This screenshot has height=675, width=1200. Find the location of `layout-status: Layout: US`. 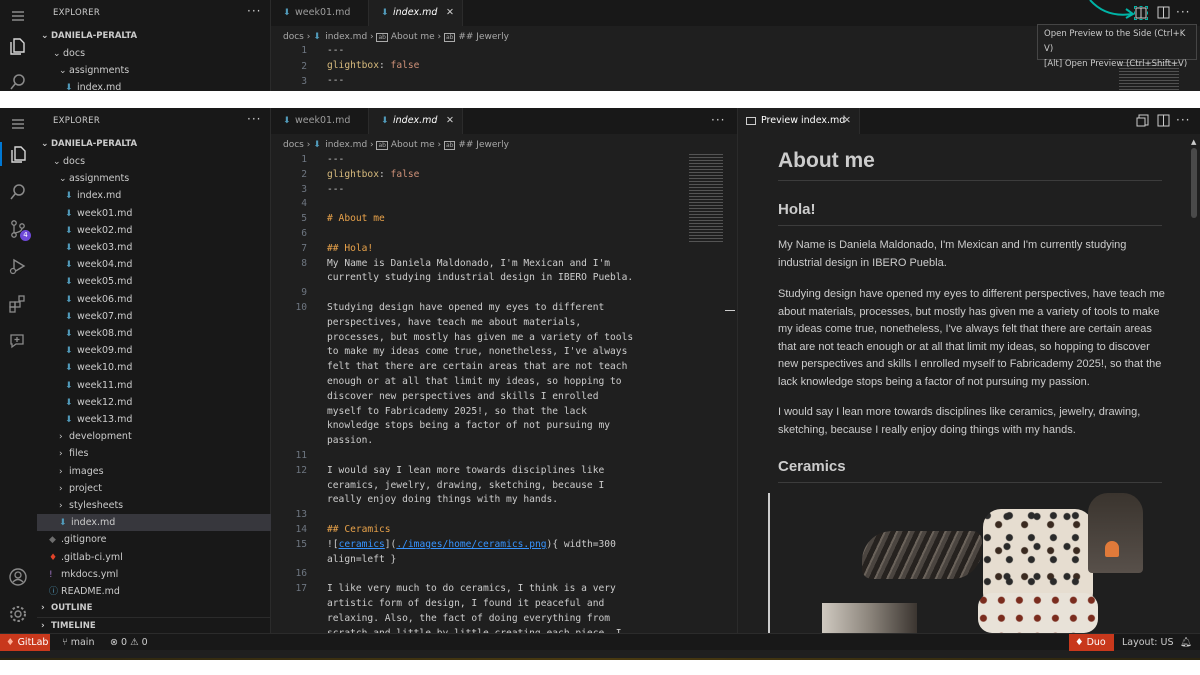

layout-status: Layout: US is located at coordinates (1148, 642).